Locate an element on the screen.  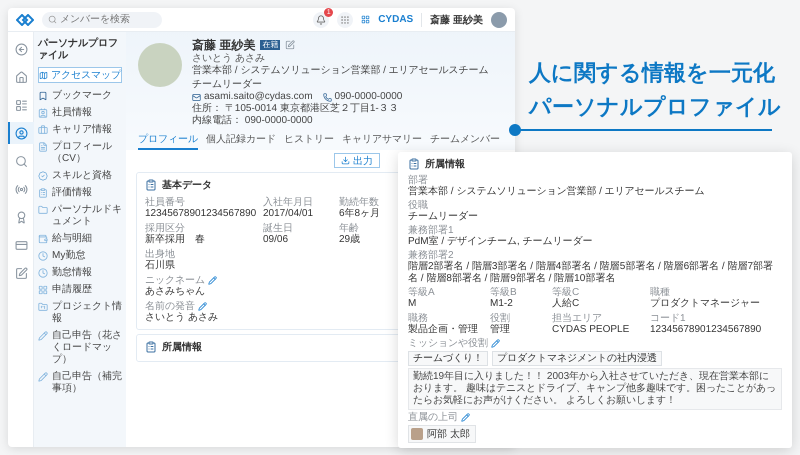
tab: キャリアサマリー is located at coordinates (382, 140).